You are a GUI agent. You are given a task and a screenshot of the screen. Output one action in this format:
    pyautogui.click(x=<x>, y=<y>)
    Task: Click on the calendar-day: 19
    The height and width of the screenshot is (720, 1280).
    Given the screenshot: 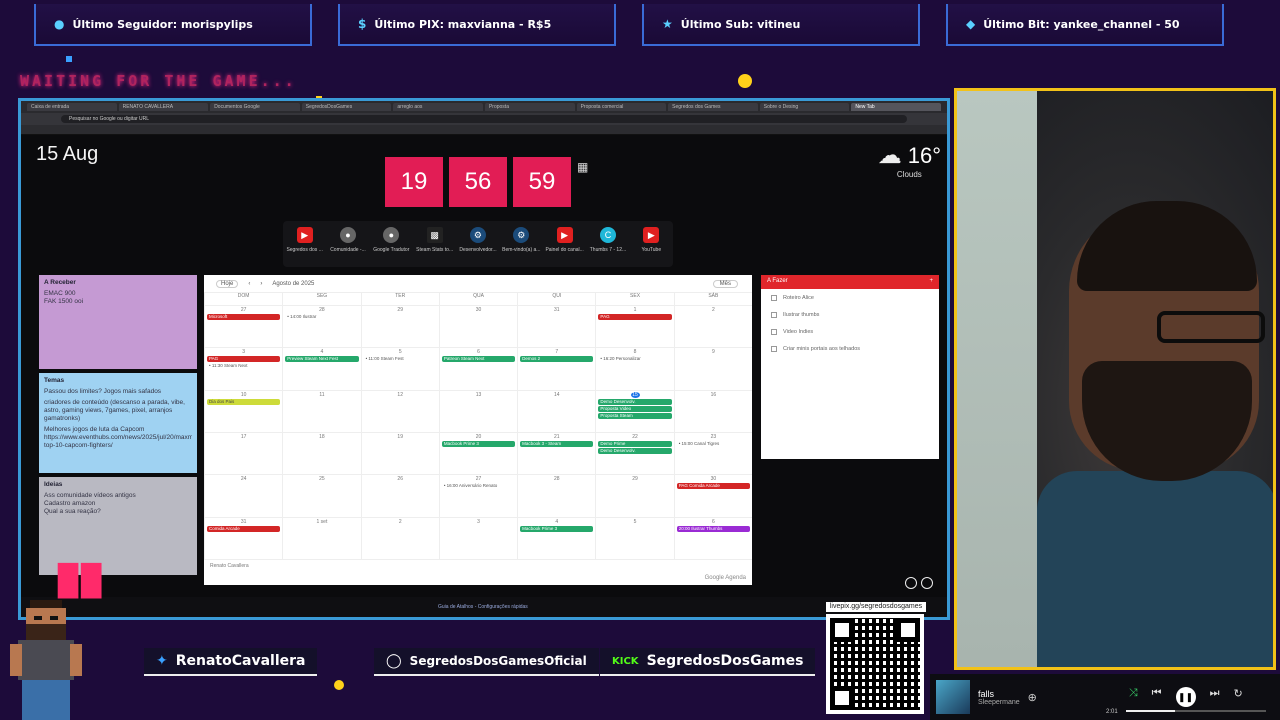 What is the action you would take?
    pyautogui.click(x=399, y=453)
    